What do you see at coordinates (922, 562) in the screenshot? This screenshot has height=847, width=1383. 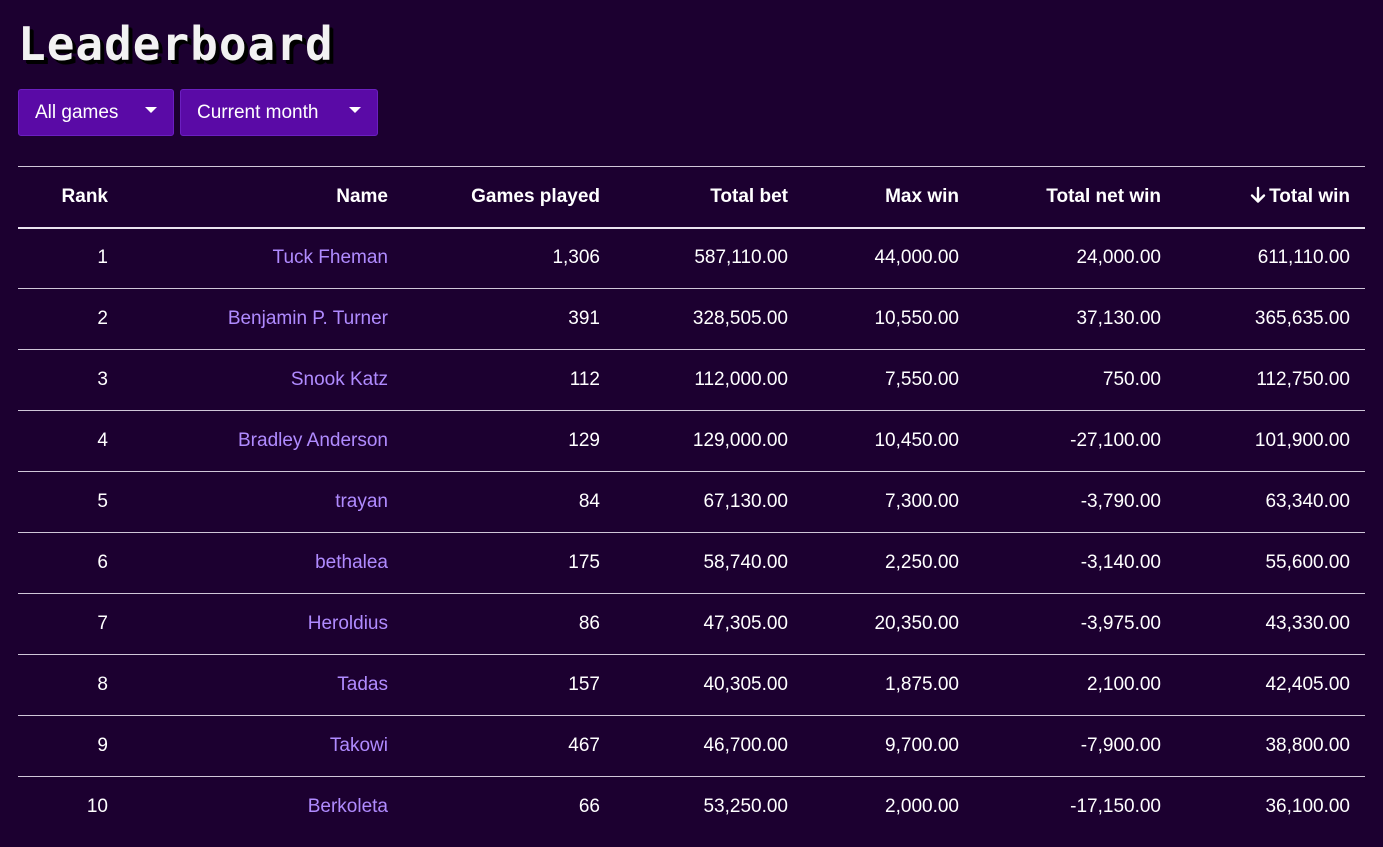 I see `cell-max-win: 2,250.00` at bounding box center [922, 562].